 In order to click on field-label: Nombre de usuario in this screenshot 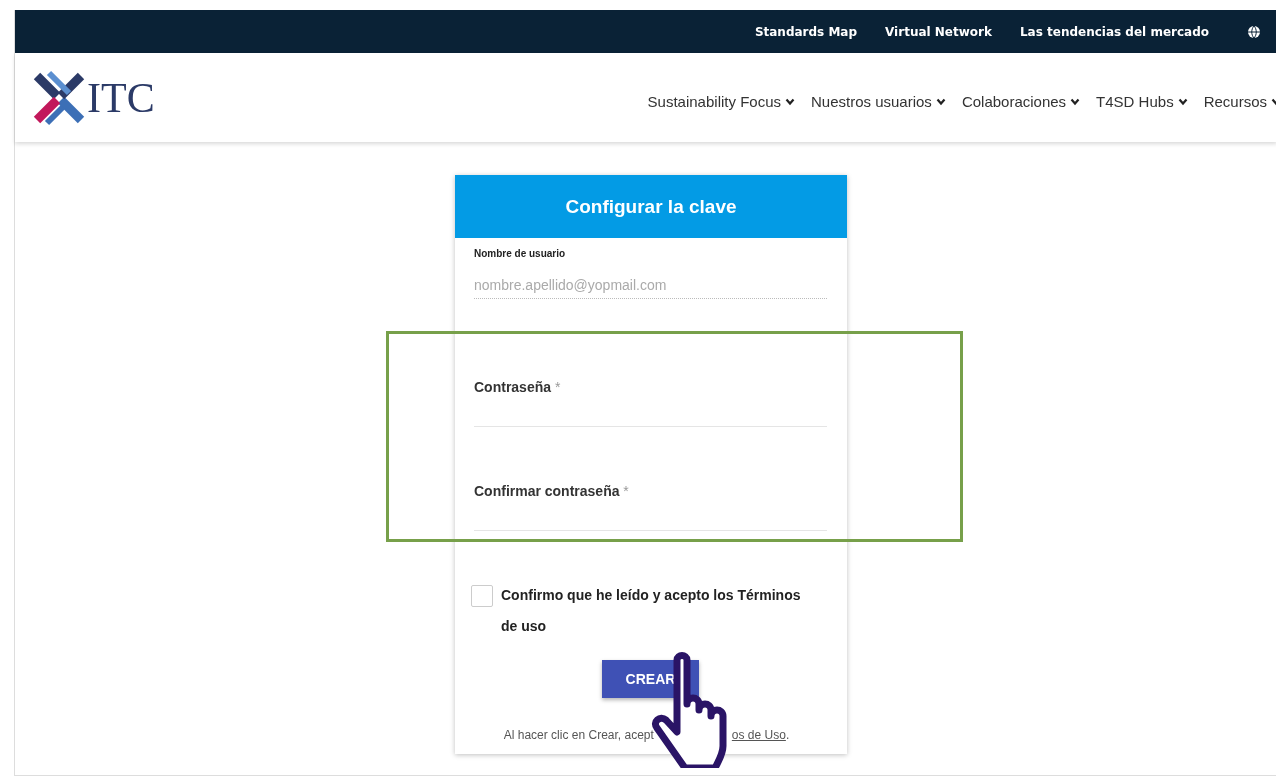, I will do `click(520, 253)`.